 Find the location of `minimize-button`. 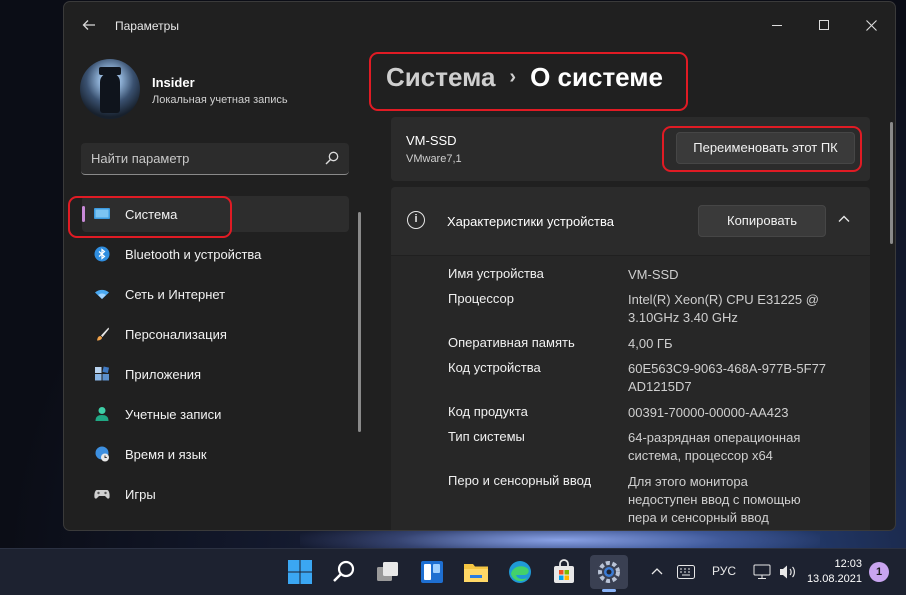

minimize-button is located at coordinates (777, 24).